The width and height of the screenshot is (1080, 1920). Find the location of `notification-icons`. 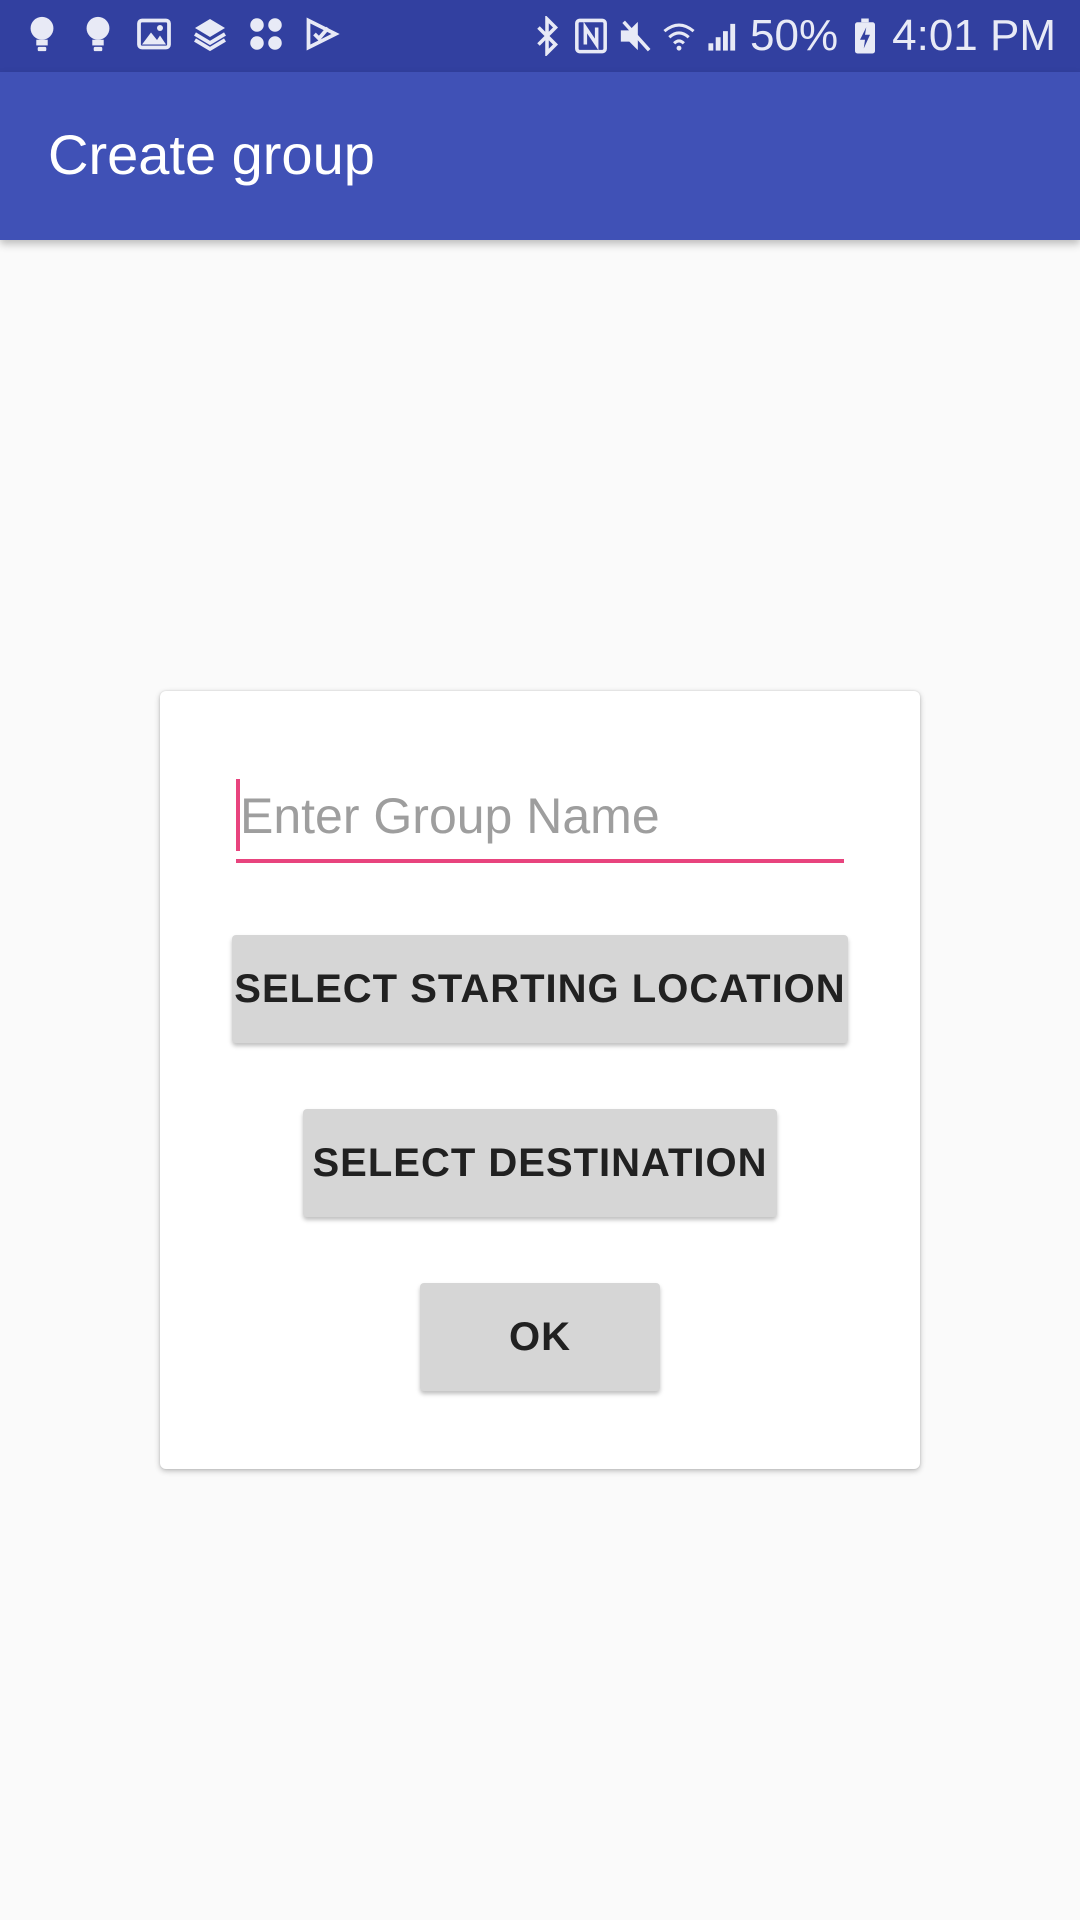

notification-icons is located at coordinates (182, 34).